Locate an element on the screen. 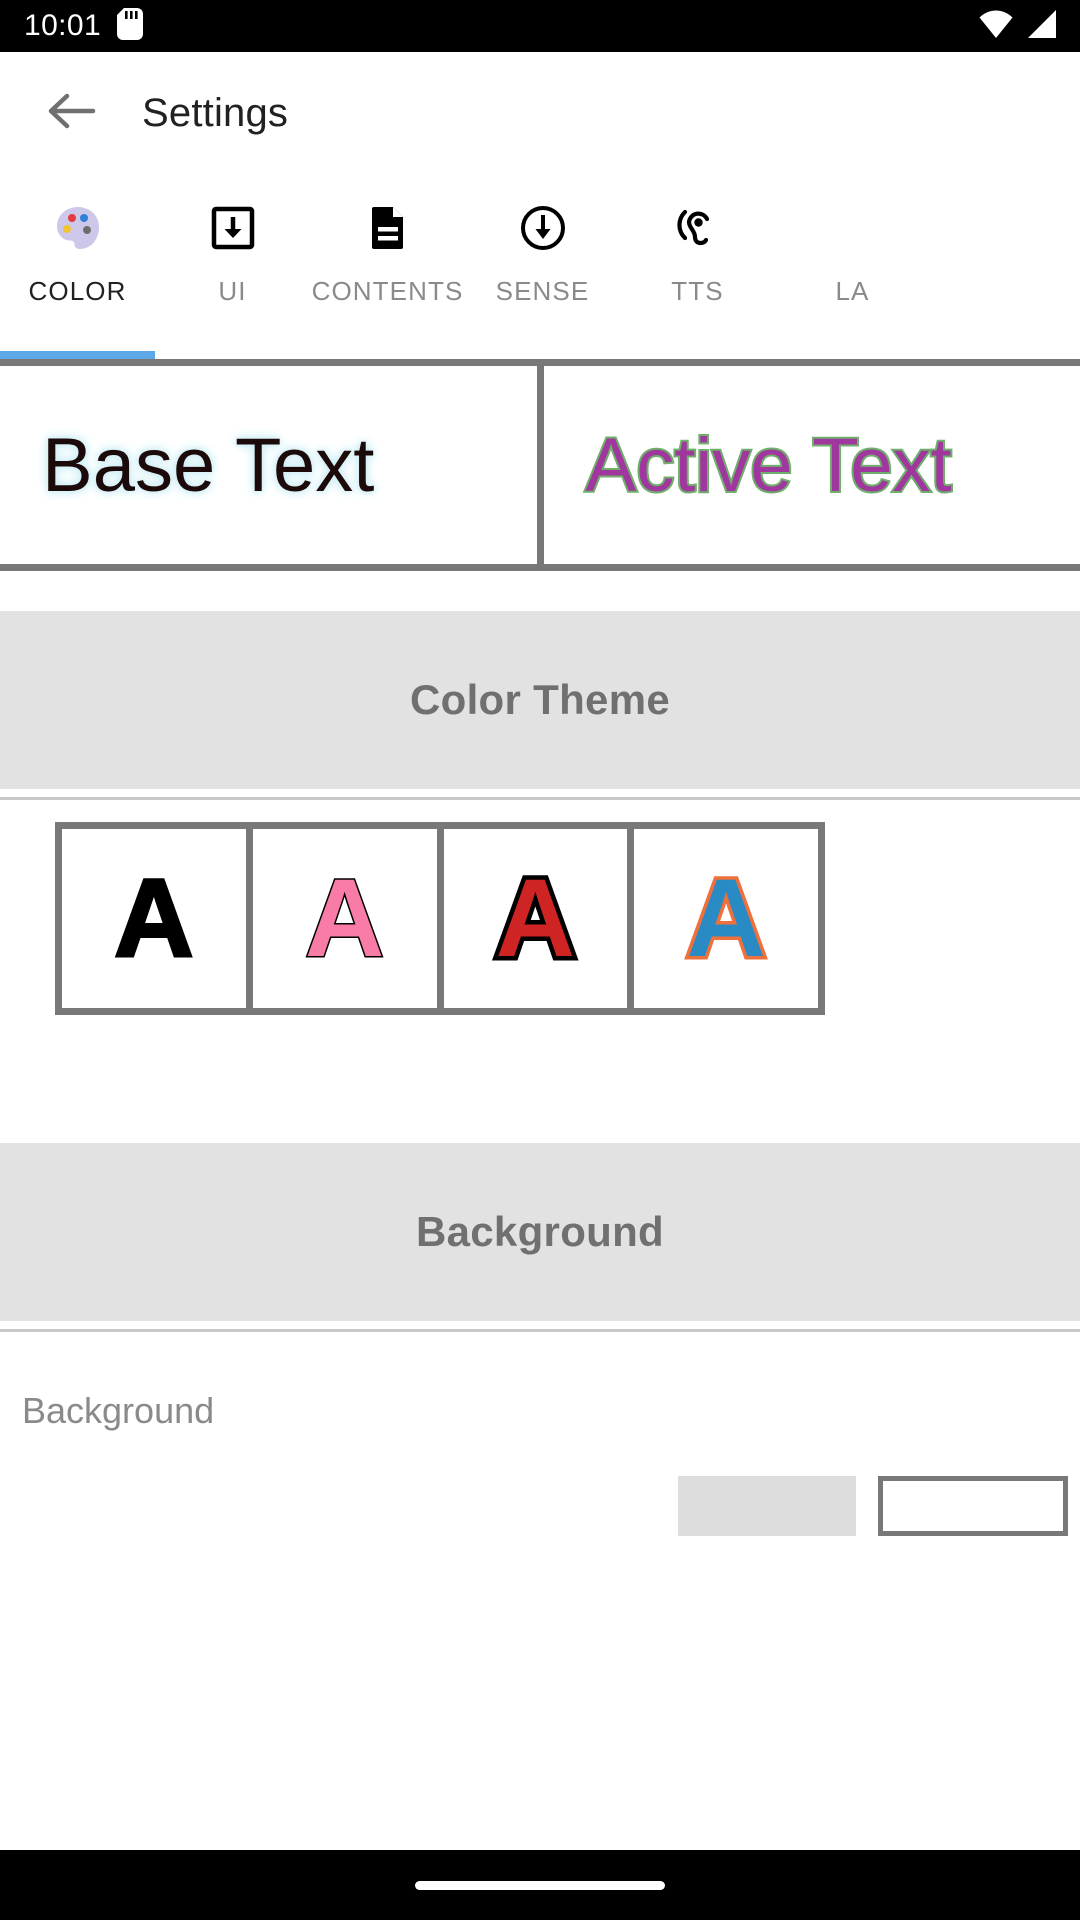 The height and width of the screenshot is (1920, 1080). app-bar: Settings is located at coordinates (540, 113).